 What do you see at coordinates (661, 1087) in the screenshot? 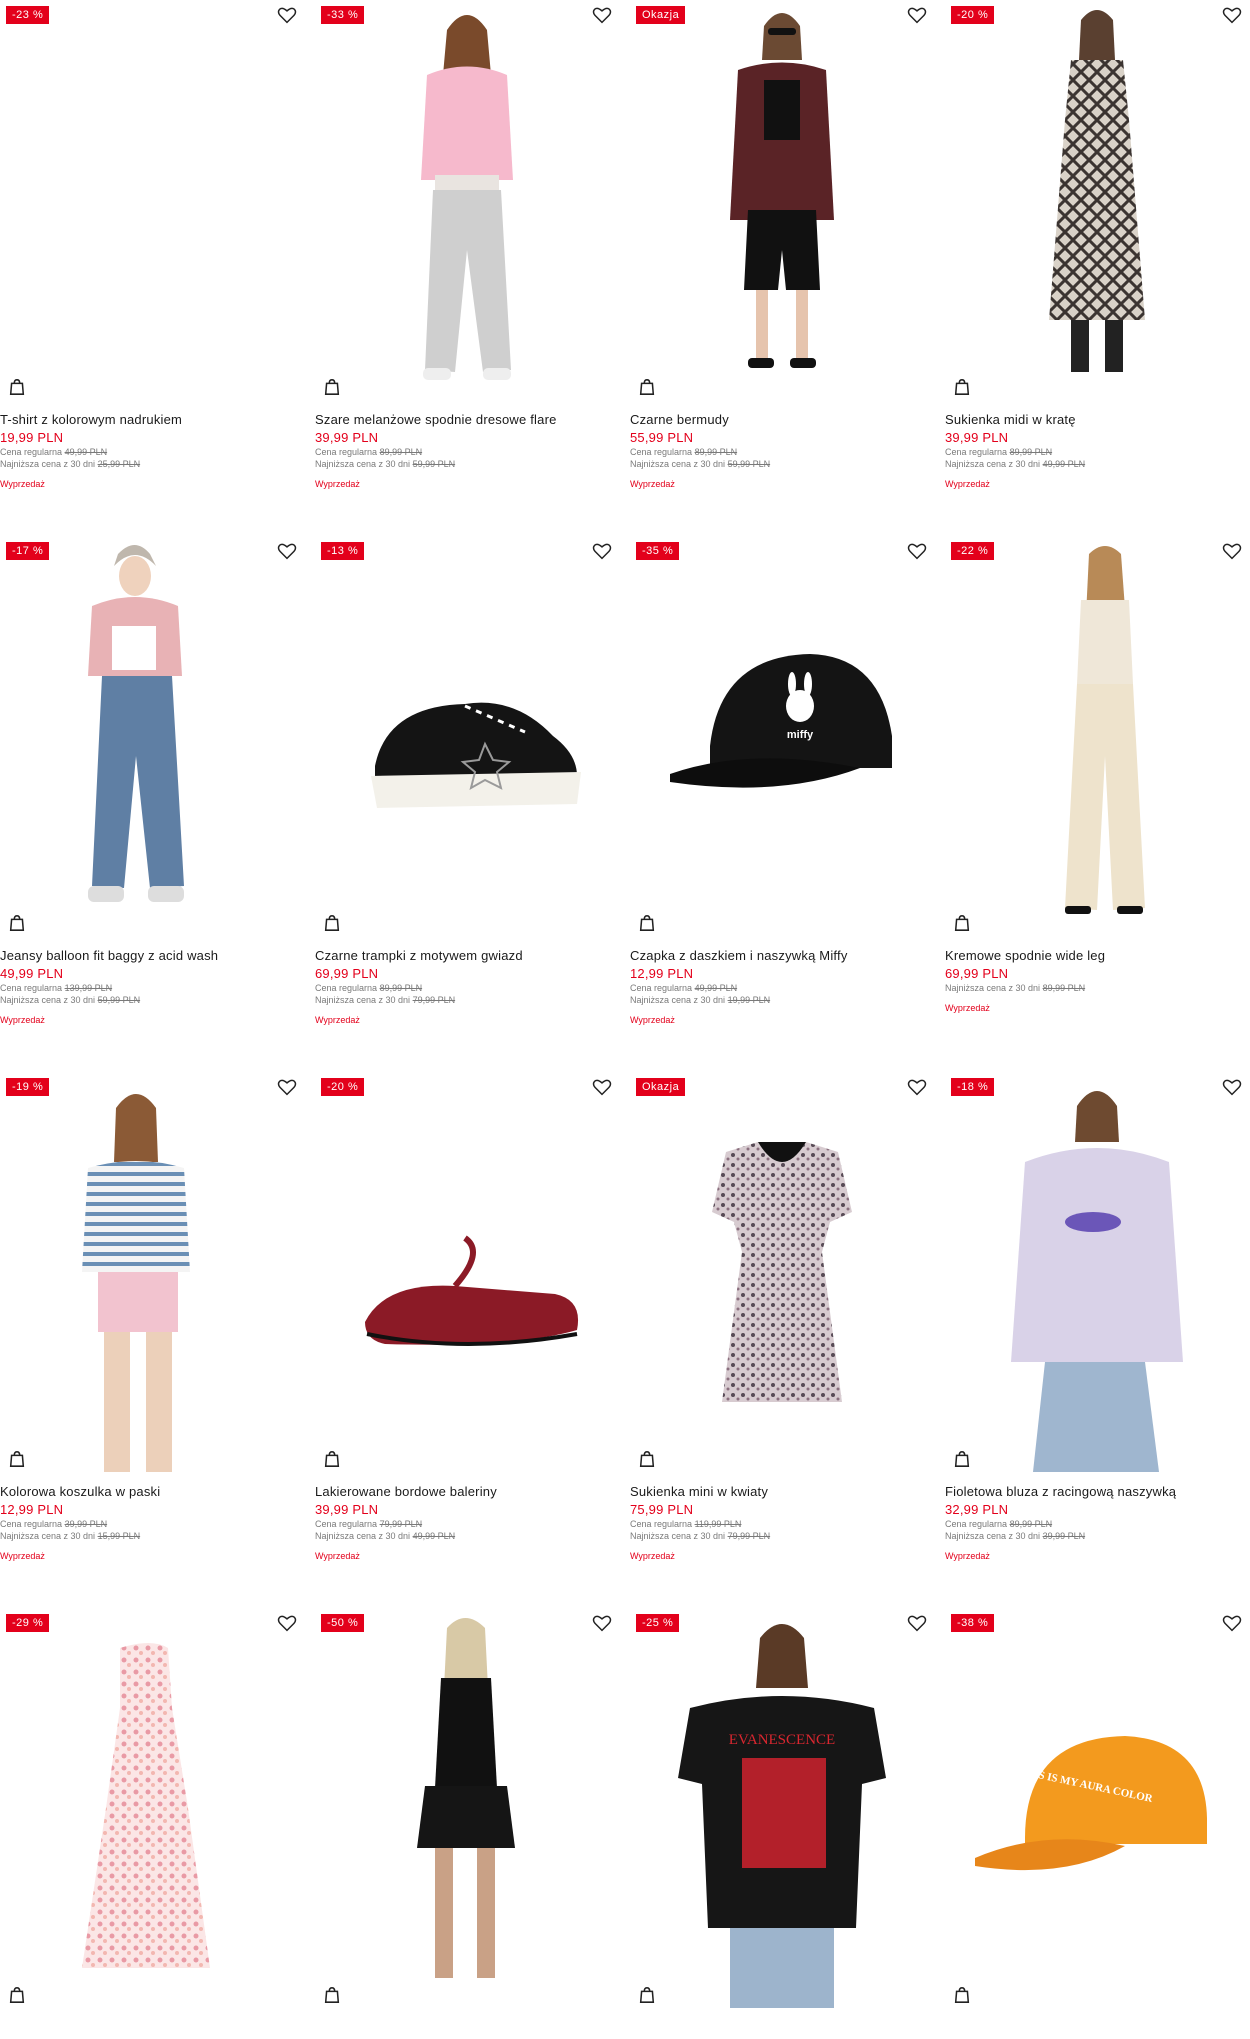
I see `discount-badge: Okazja` at bounding box center [661, 1087].